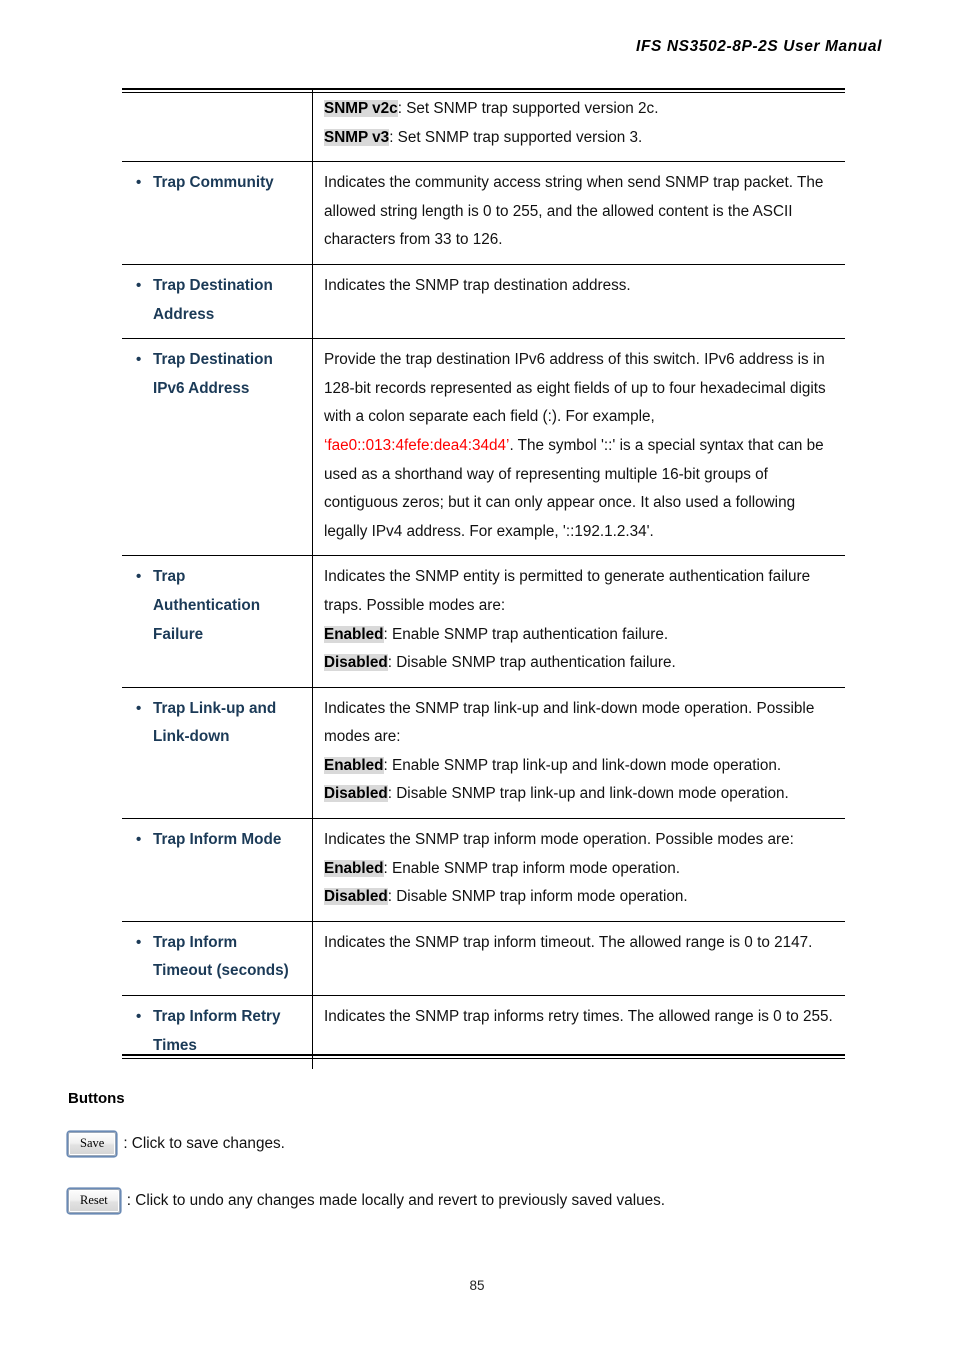 This screenshot has width=954, height=1350. I want to click on save-button-description-line: Save : Click to save changes., so click(176, 1144).